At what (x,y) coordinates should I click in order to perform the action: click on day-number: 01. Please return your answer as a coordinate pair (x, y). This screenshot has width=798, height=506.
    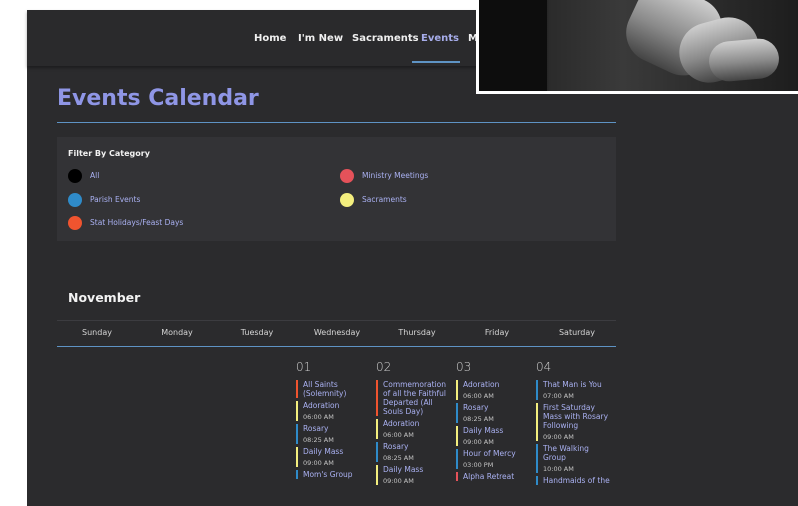
    Looking at the image, I should click on (304, 367).